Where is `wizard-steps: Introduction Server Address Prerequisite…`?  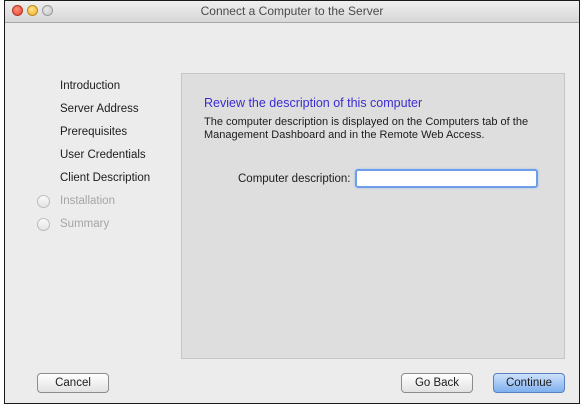 wizard-steps: Introduction Server Address Prerequisite… is located at coordinates (110, 155).